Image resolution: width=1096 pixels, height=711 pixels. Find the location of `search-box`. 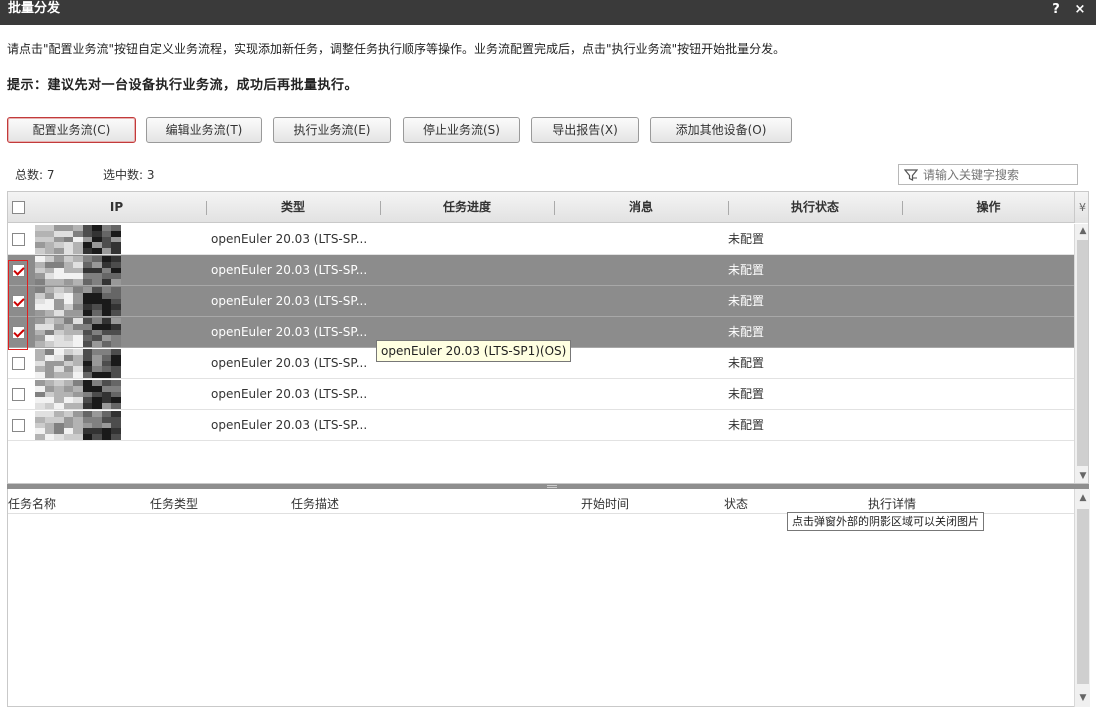

search-box is located at coordinates (988, 174).